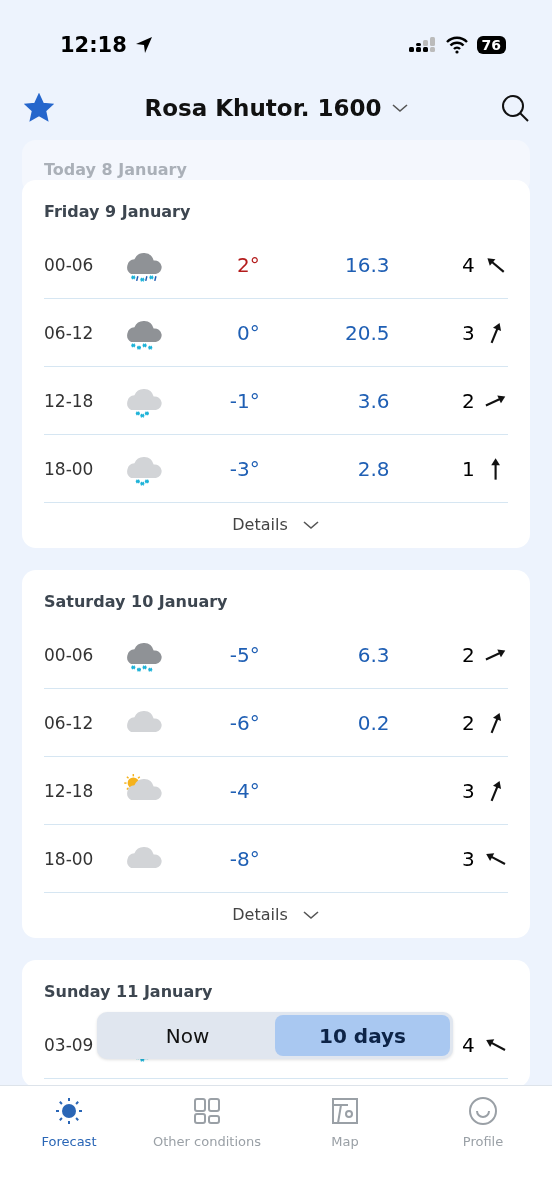 The height and width of the screenshot is (1200, 552). I want to click on precipitation: 2.8, so click(373, 468).